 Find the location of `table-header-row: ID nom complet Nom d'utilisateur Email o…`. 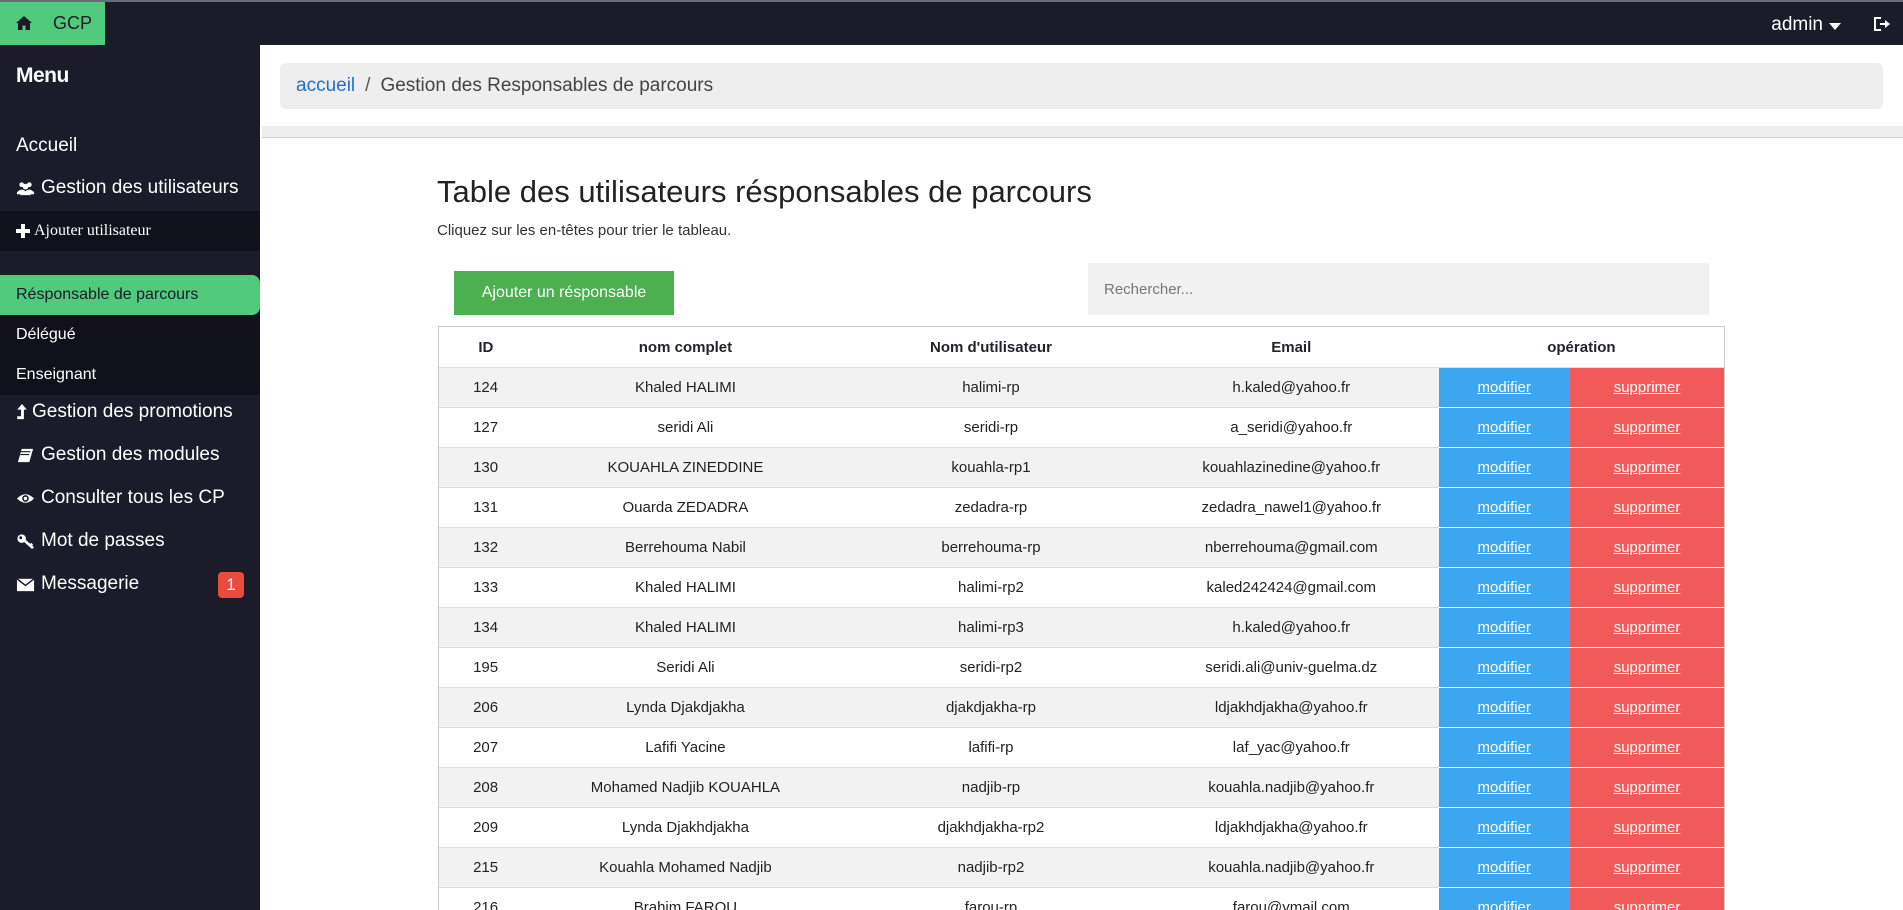

table-header-row: ID nom complet Nom d'utilisateur Email o… is located at coordinates (1081, 347).